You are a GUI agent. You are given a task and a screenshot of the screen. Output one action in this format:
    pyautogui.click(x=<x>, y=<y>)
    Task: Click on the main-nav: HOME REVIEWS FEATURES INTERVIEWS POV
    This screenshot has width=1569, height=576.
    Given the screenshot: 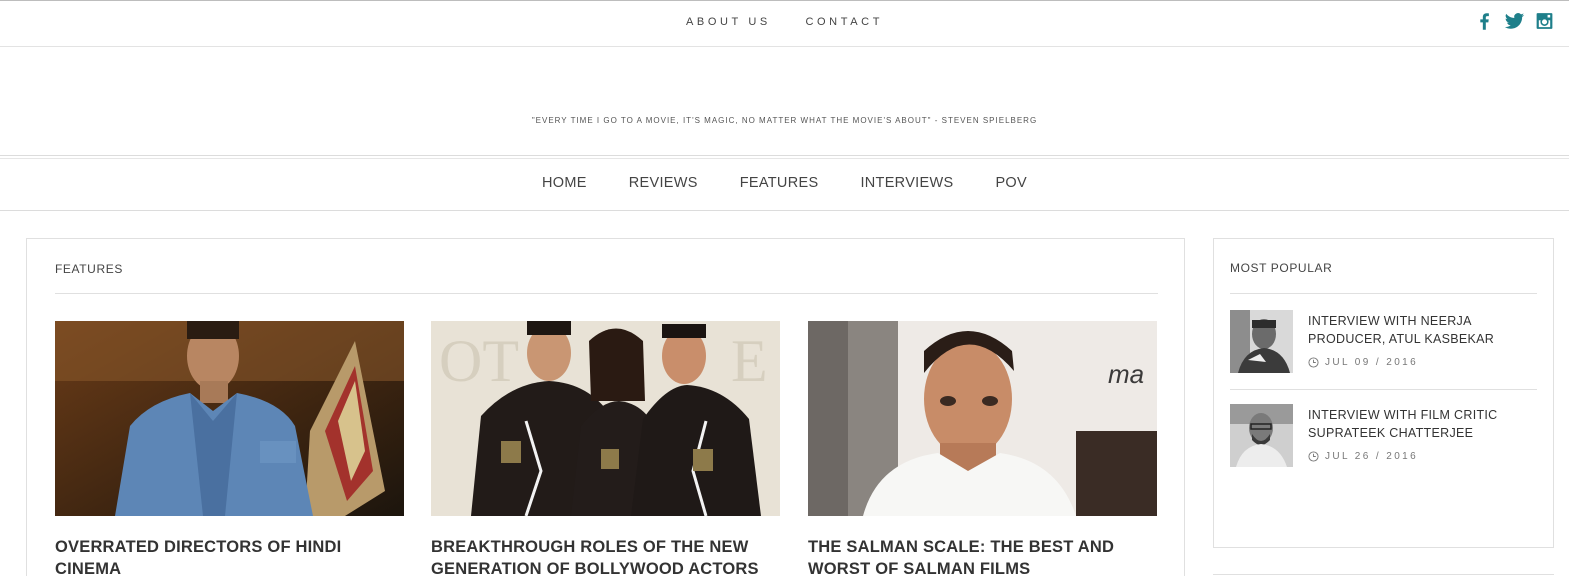 What is the action you would take?
    pyautogui.click(x=784, y=183)
    